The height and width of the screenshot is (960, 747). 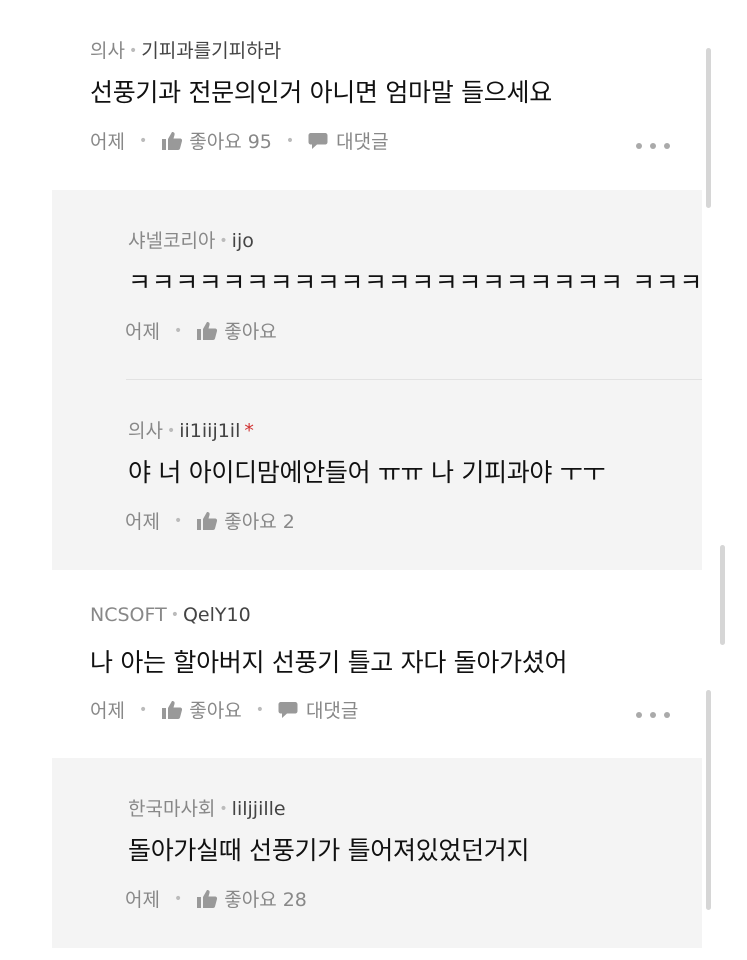 I want to click on comment-text: 나 아는 할아버지 선풍기 틀고 자다 돌아가셨어, so click(x=329, y=662).